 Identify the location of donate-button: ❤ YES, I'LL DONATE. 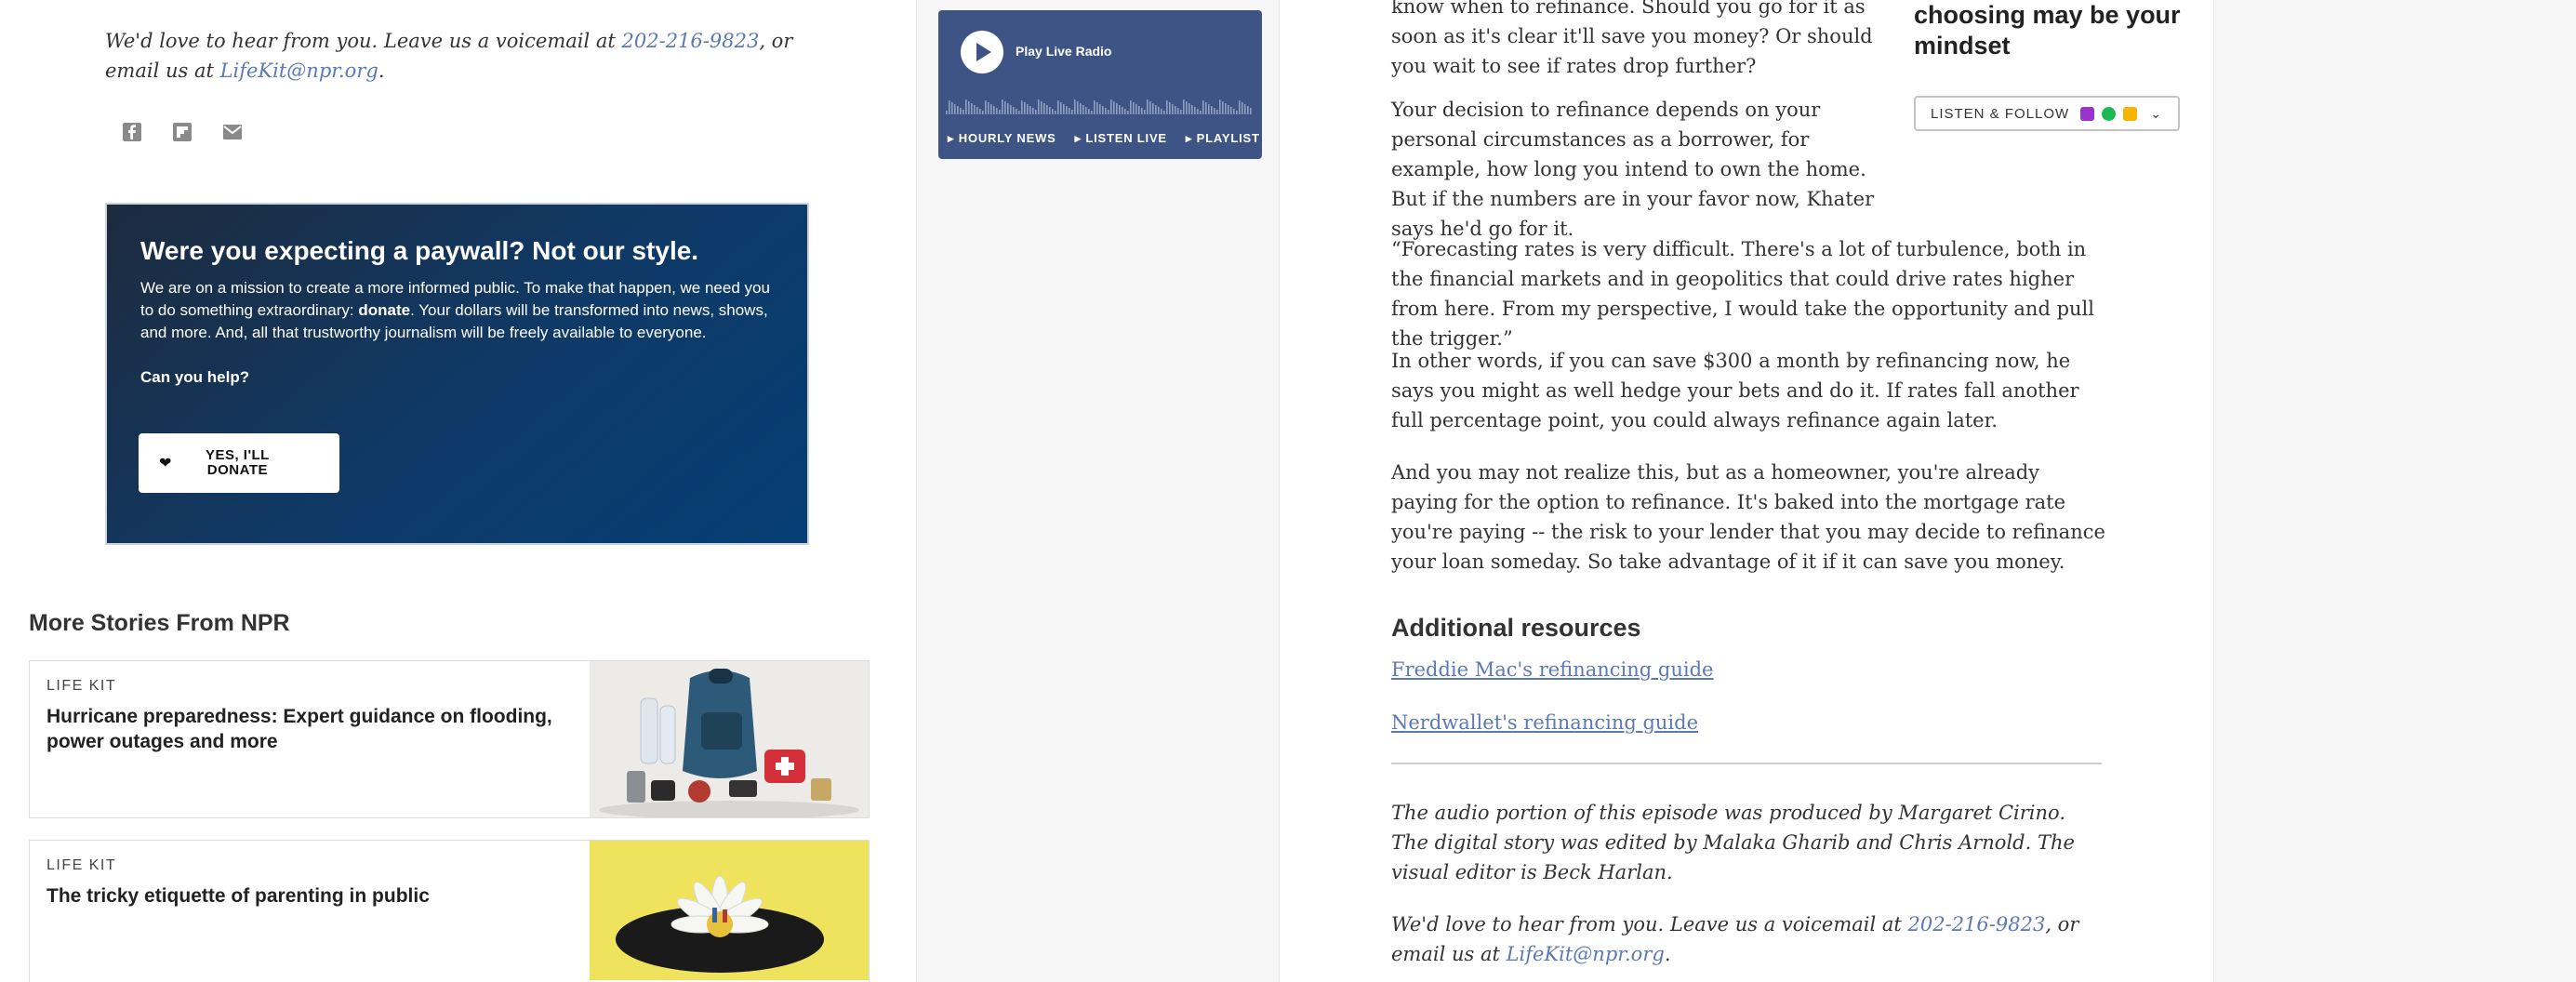
(239, 463).